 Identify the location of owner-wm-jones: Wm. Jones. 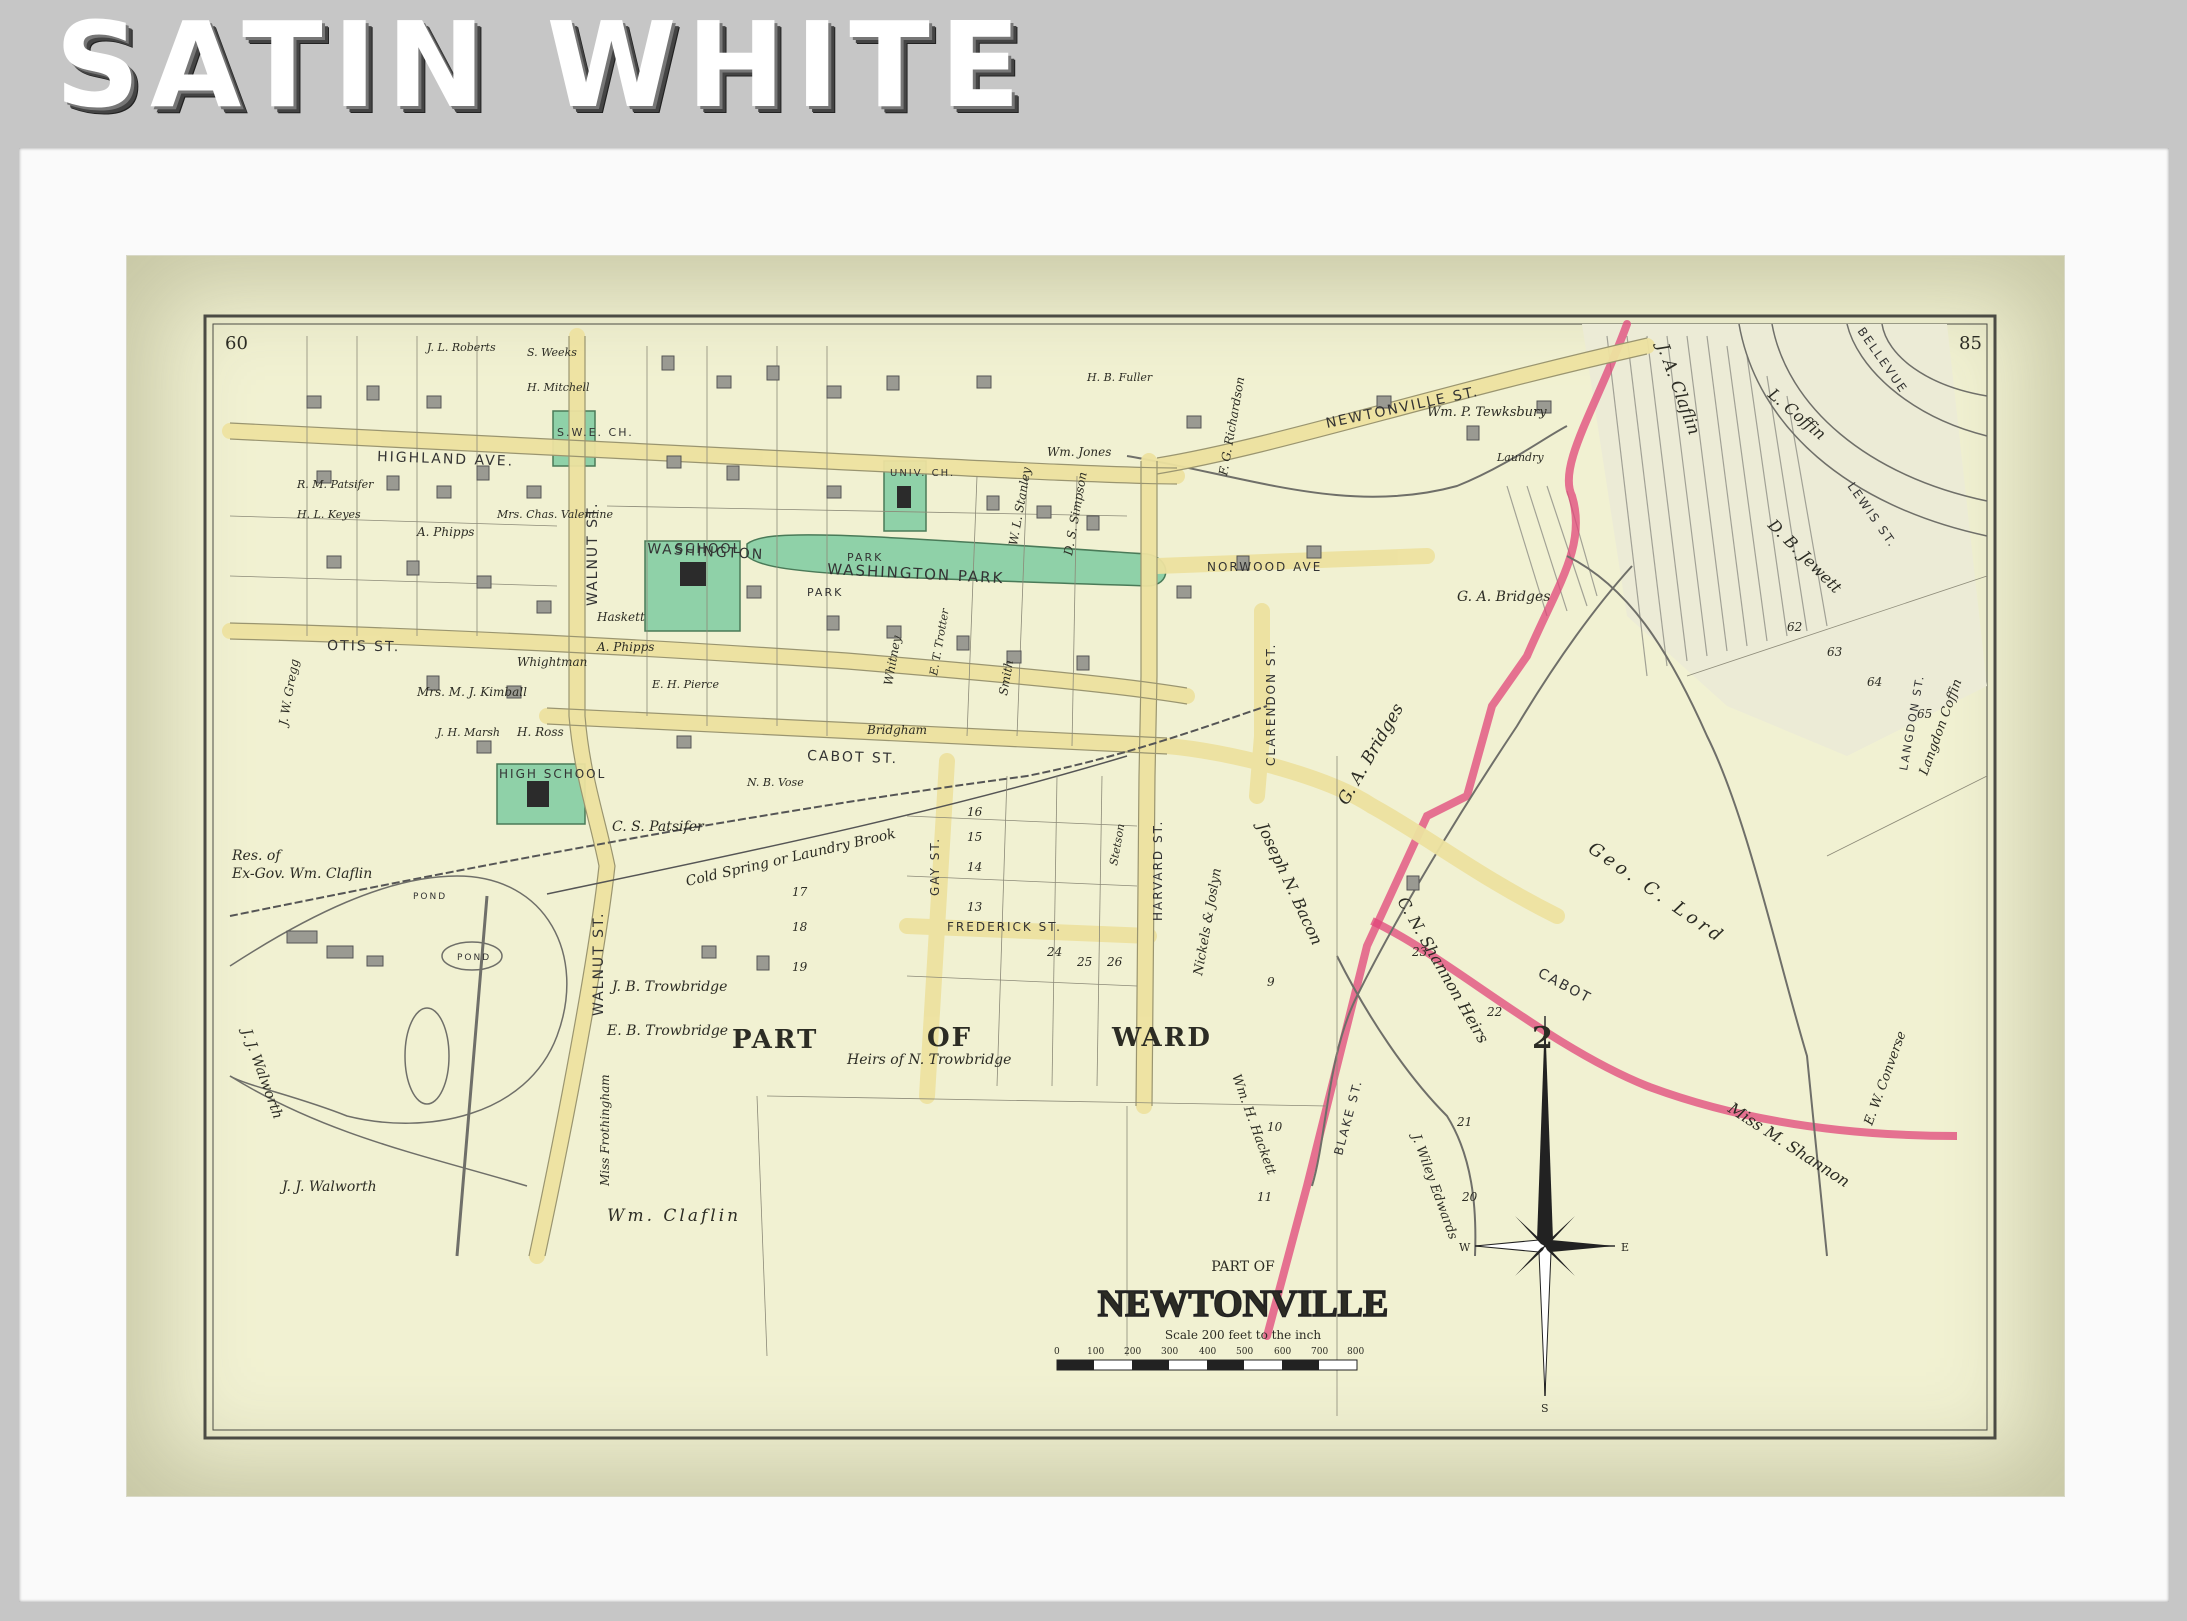
(1079, 452).